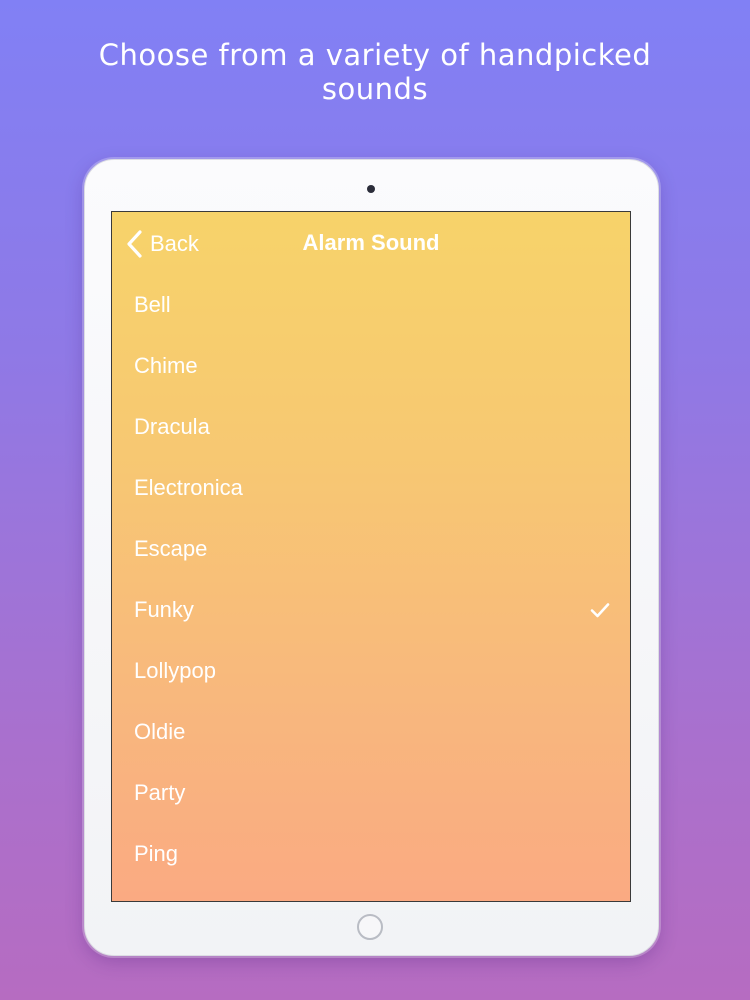  What do you see at coordinates (371, 189) in the screenshot?
I see `camera-icon` at bounding box center [371, 189].